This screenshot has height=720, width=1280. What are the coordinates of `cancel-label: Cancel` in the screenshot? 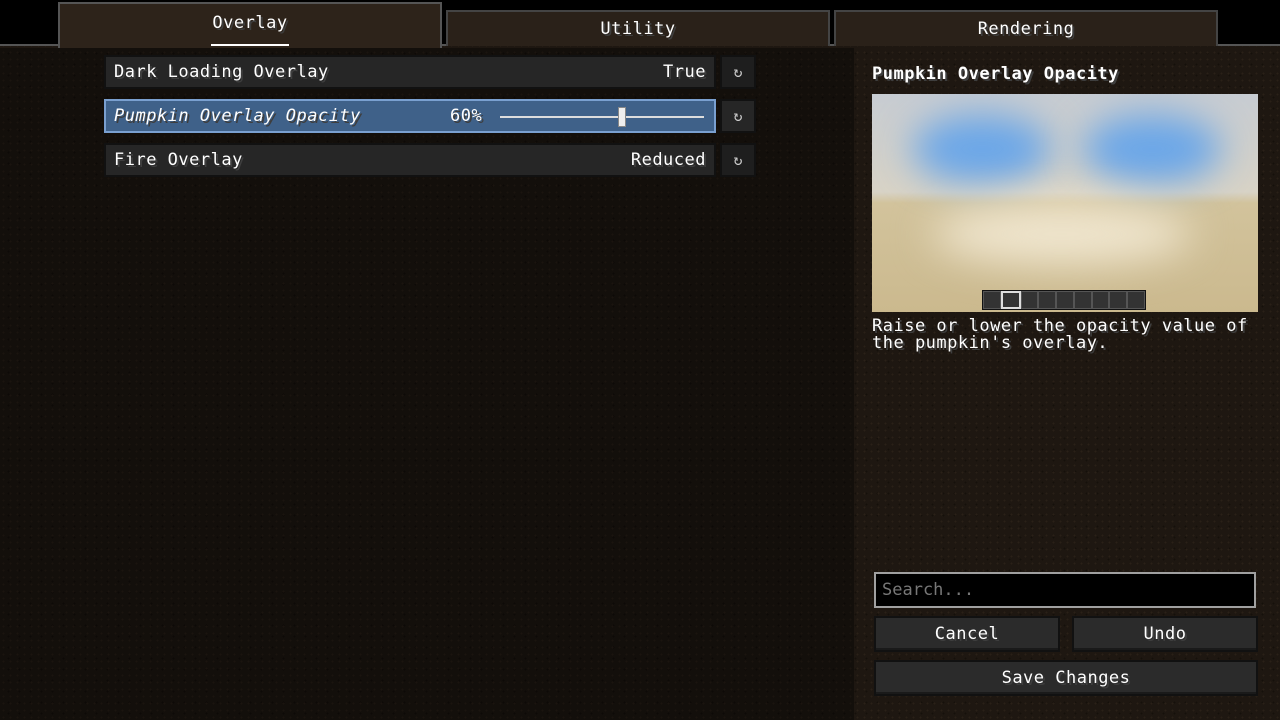 It's located at (967, 634).